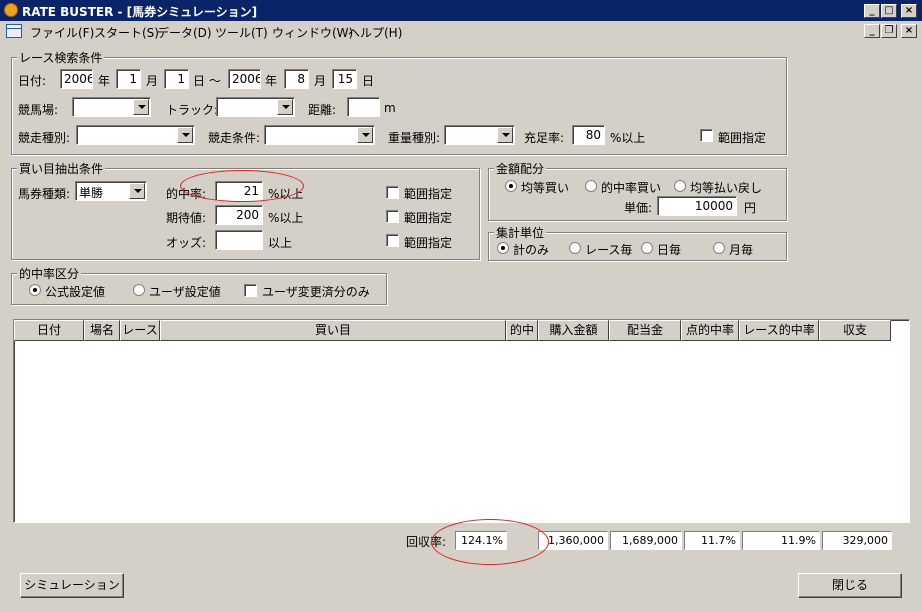 Image resolution: width=922 pixels, height=612 pixels. Describe the element at coordinates (490, 542) in the screenshot. I see `annotation-circle-recovery` at that location.